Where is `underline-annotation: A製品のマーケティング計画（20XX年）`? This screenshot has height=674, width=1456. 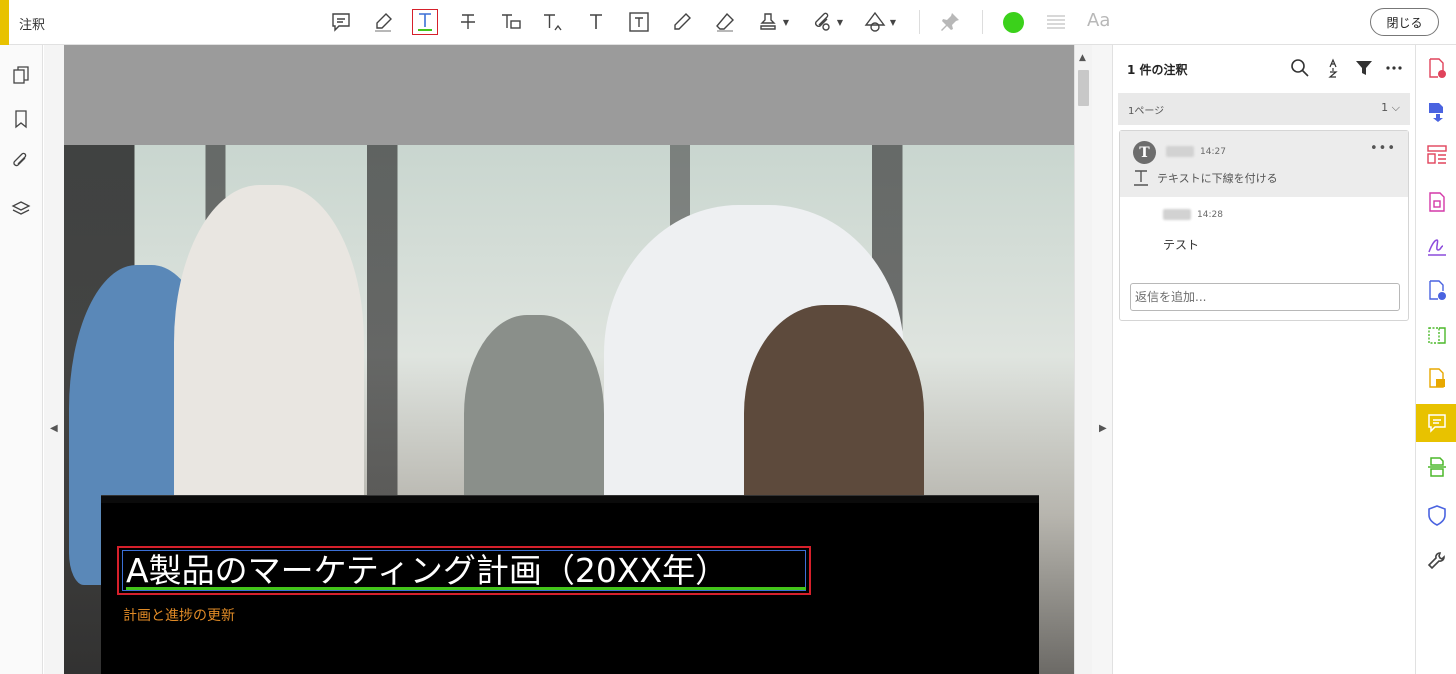
underline-annotation: A製品のマーケティング計画（20XX年） is located at coordinates (464, 570).